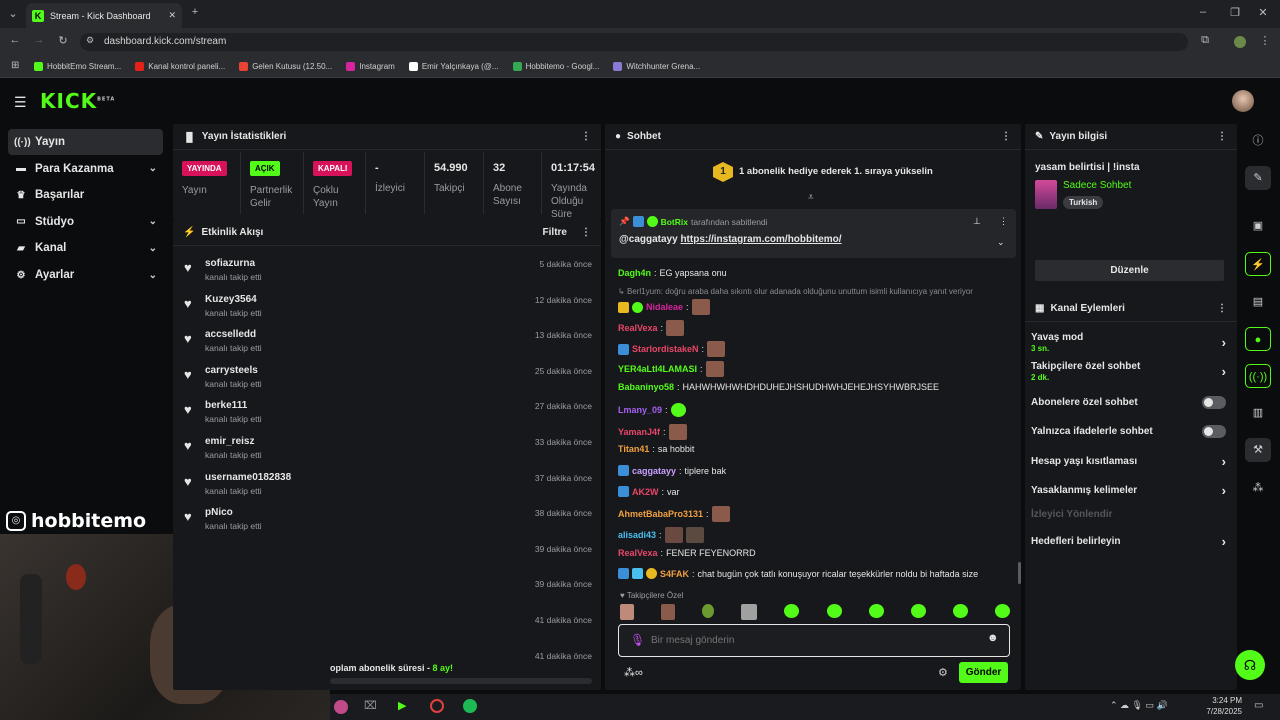  I want to click on category-link: Sadece Sohbet, so click(1097, 185).